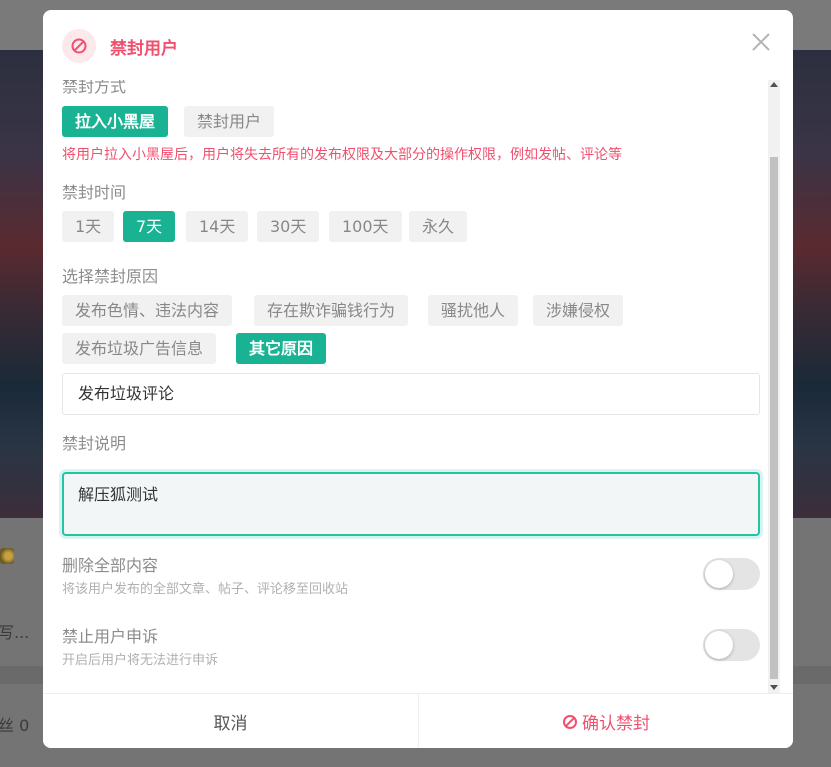 The width and height of the screenshot is (831, 767). I want to click on delete-all-toggle, so click(731, 574).